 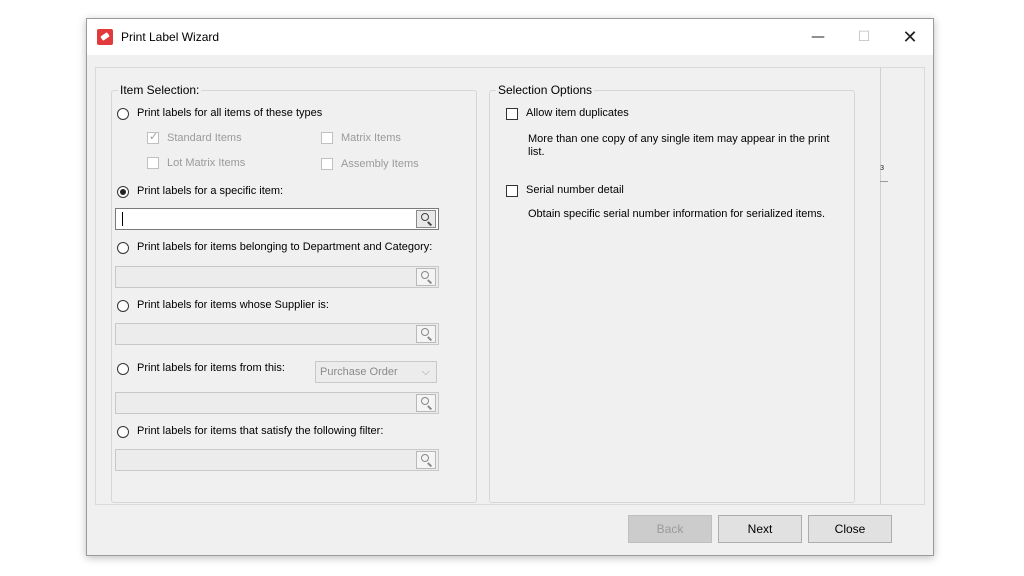 What do you see at coordinates (910, 37) in the screenshot?
I see `close-window-button: ✕` at bounding box center [910, 37].